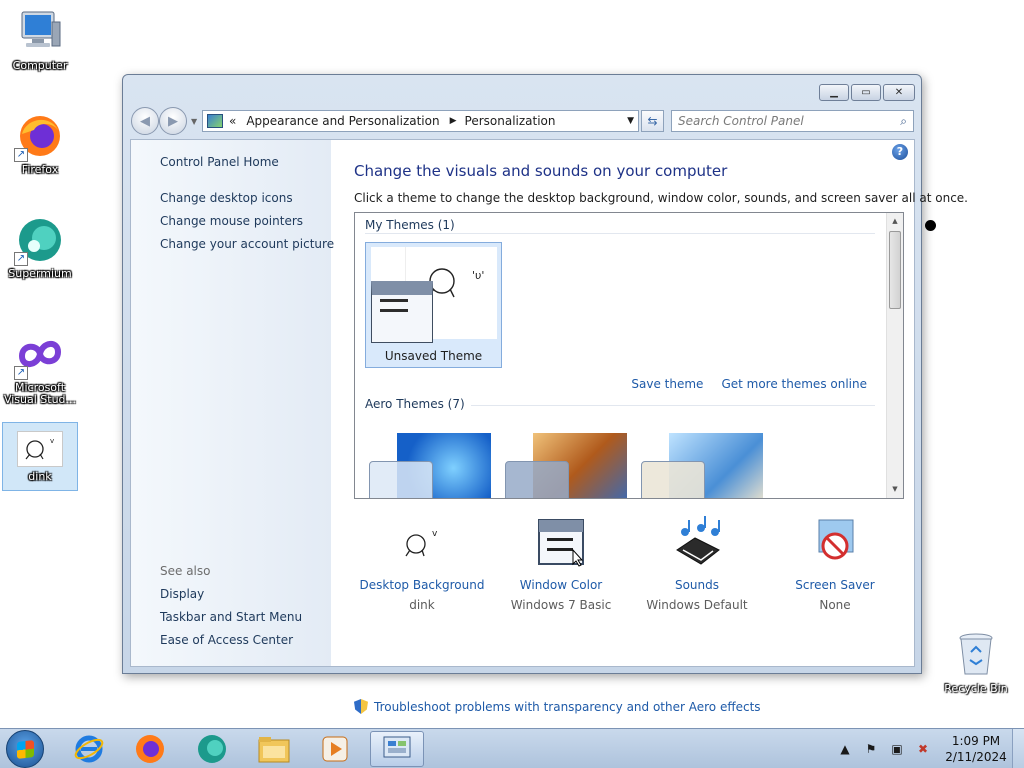 Image resolution: width=1024 pixels, height=768 pixels. Describe the element at coordinates (706, 465) in the screenshot. I see `aero-theme-characters` at that location.